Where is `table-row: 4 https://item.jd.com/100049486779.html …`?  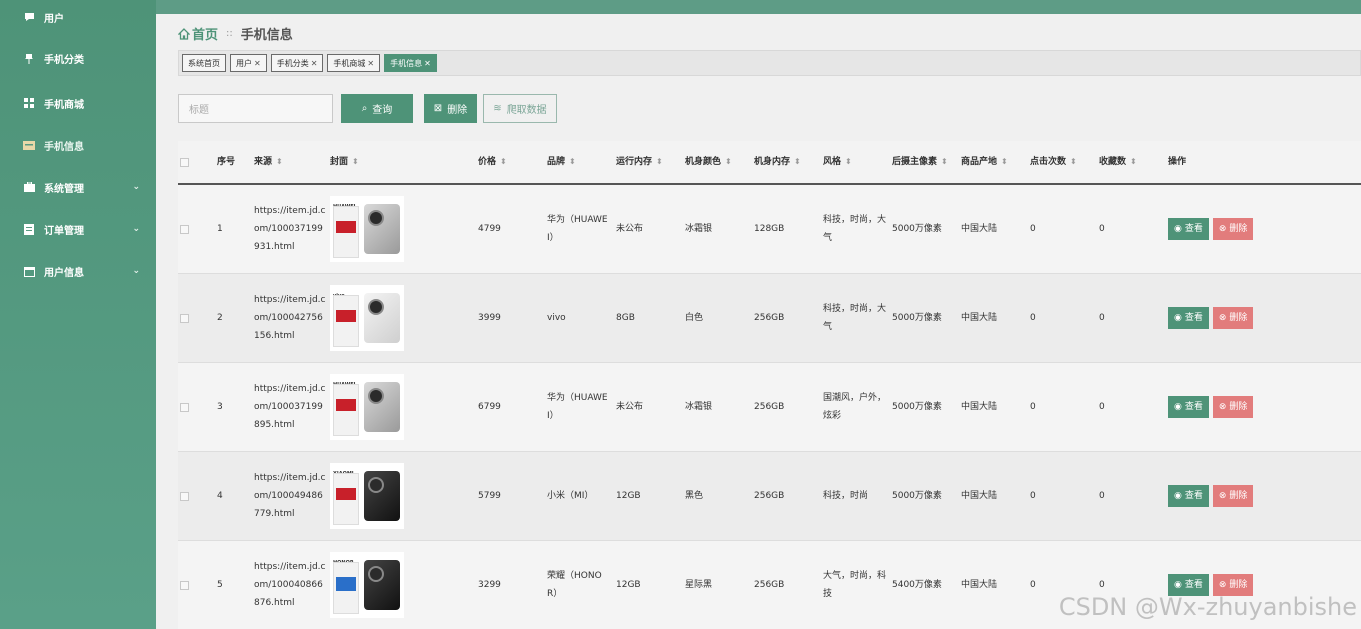
table-row: 4 https://item.jd.com/100049486779.html … is located at coordinates (769, 496).